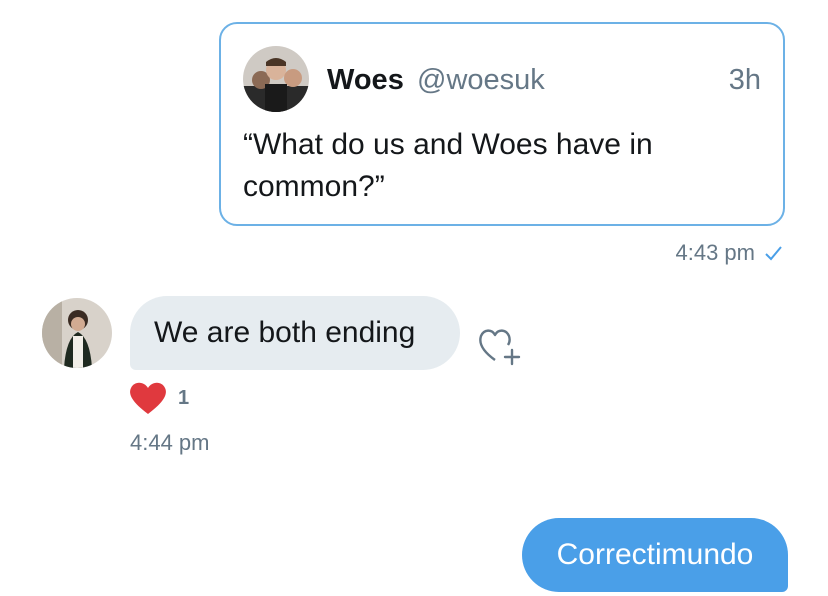 The image size is (828, 596). Describe the element at coordinates (448, 165) in the screenshot. I see `quoted-tweet-text: “What do us and Woes have in common?”` at that location.